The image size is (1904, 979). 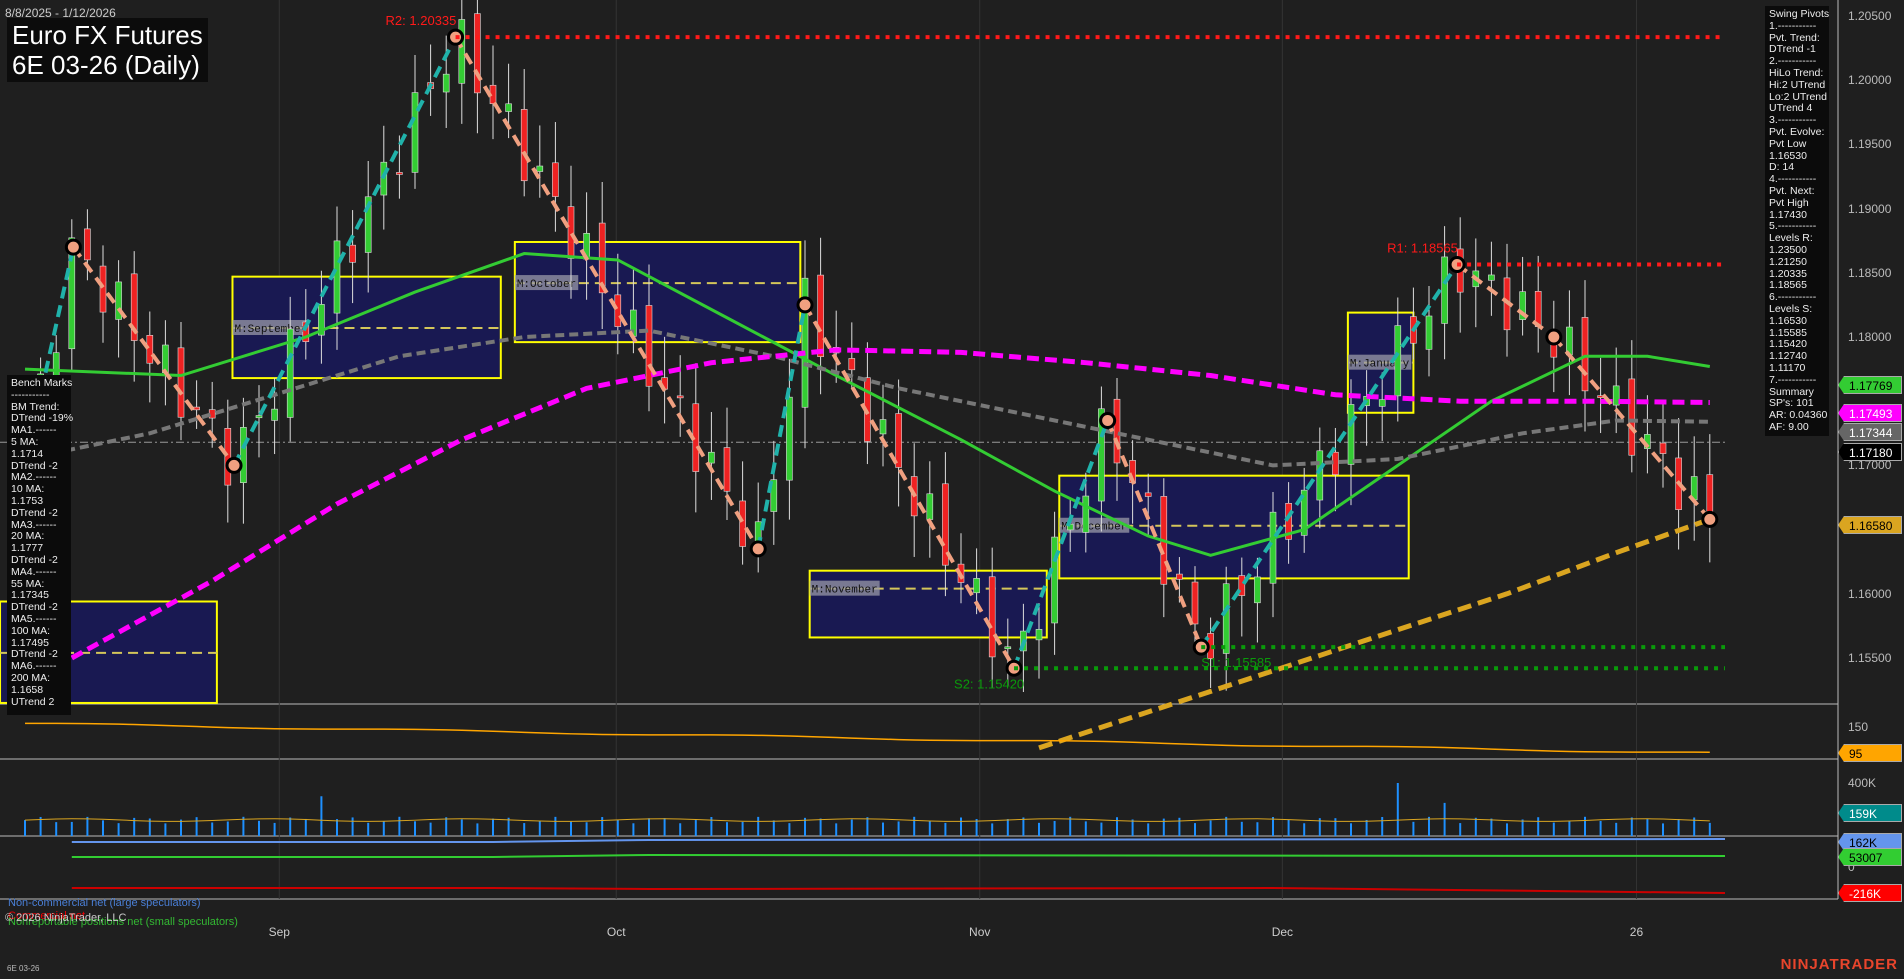 What do you see at coordinates (1870, 413) in the screenshot?
I see `price-tag: 1.17493` at bounding box center [1870, 413].